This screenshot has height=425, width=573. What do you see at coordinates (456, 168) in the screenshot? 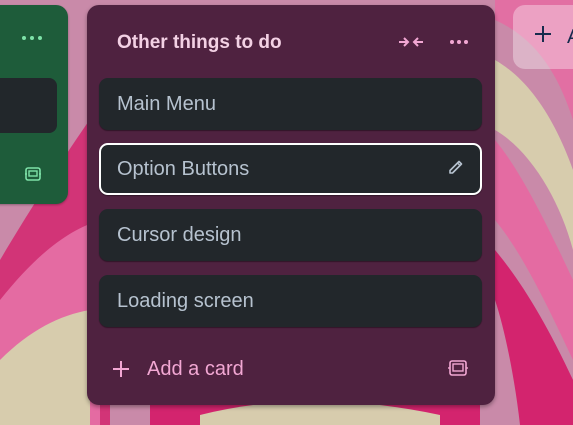
I see `pencil-icon` at bounding box center [456, 168].